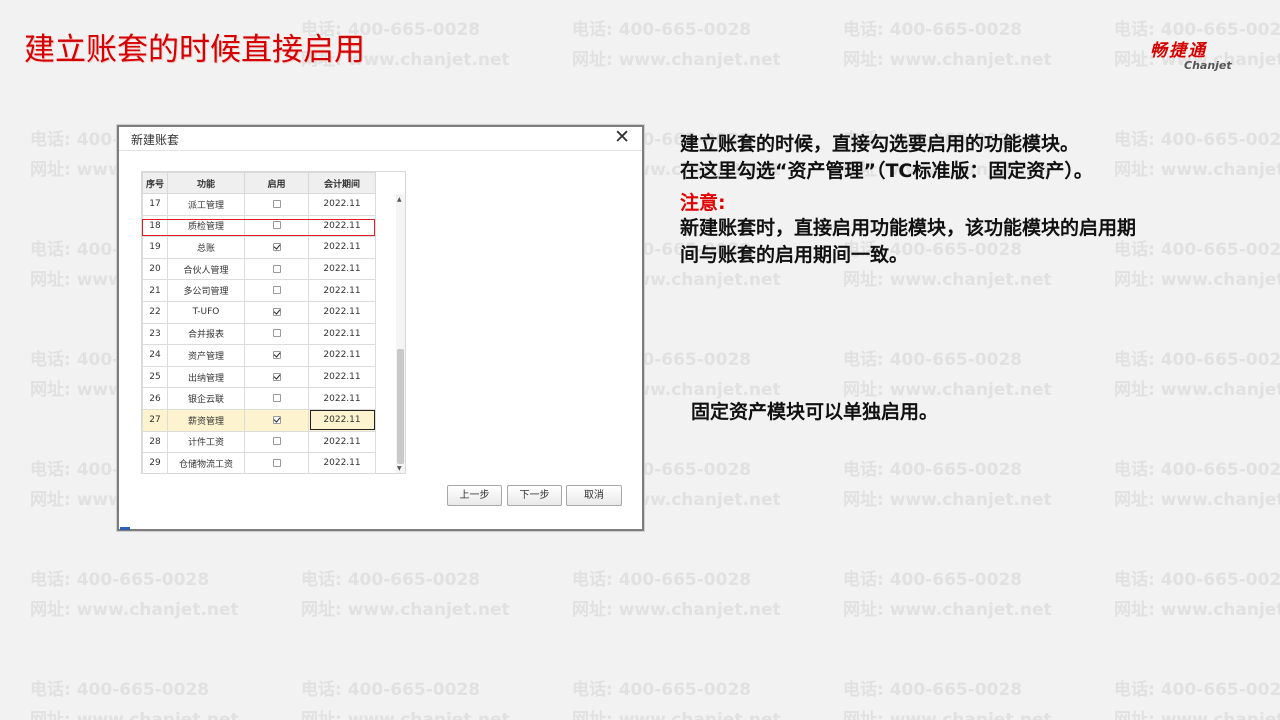 This screenshot has width=1280, height=720. I want to click on table-row: 21 多公司管理 2022.11, so click(259, 290).